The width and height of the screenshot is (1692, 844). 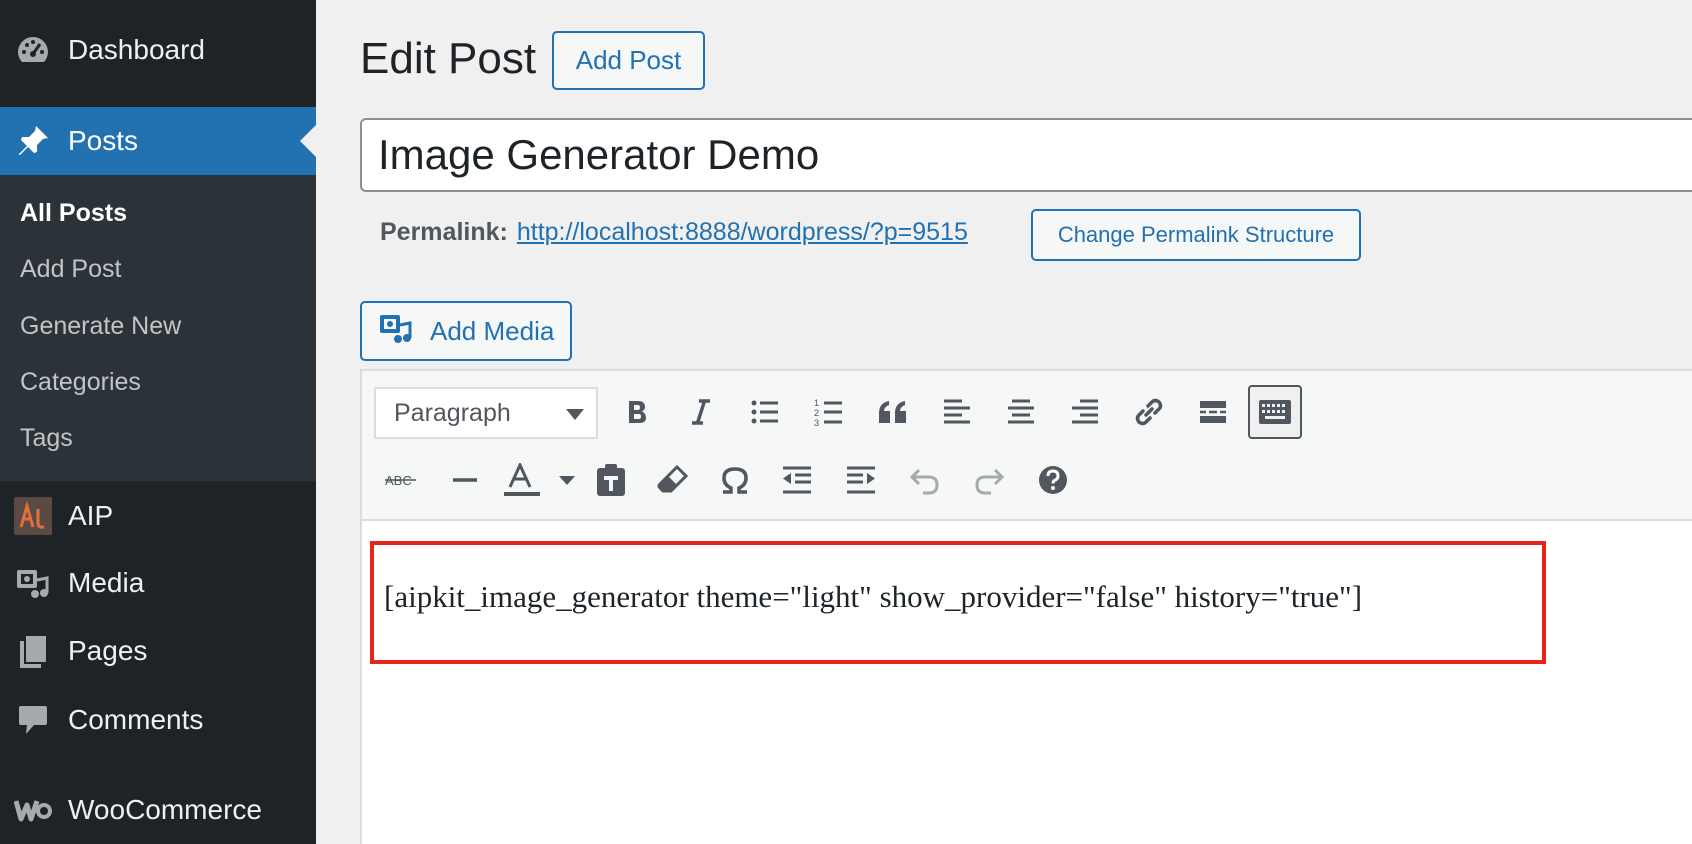 What do you see at coordinates (33, 651) in the screenshot?
I see `pages-icon` at bounding box center [33, 651].